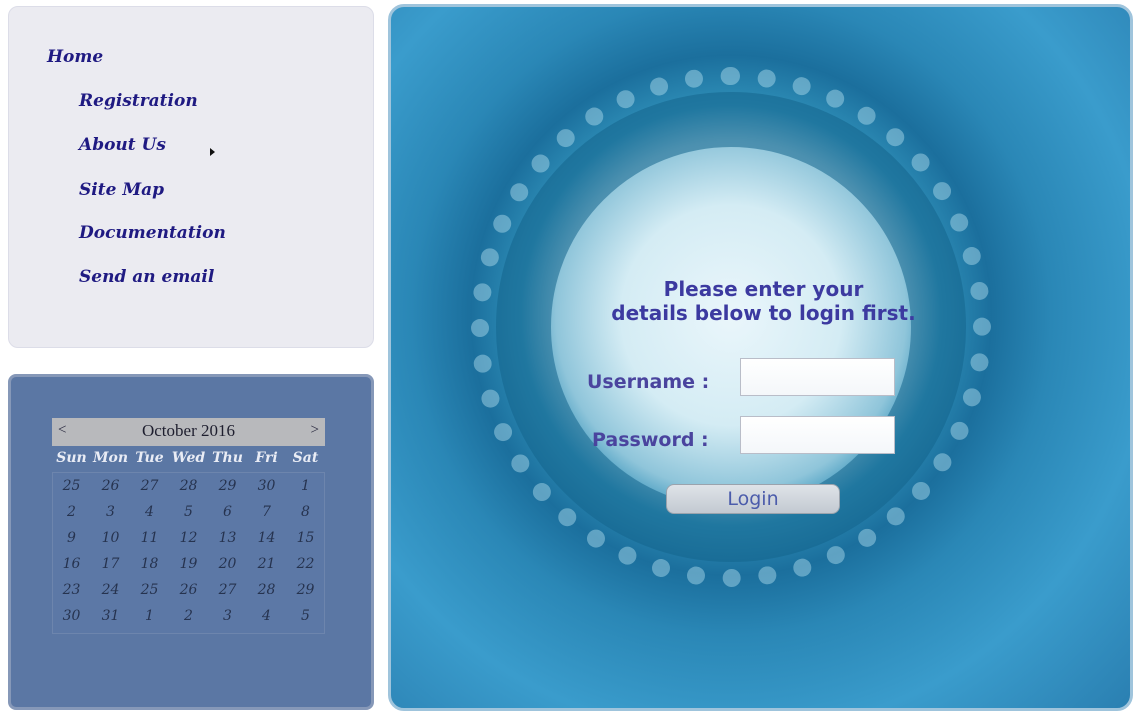 Image resolution: width=1133 pixels, height=711 pixels. What do you see at coordinates (227, 512) in the screenshot?
I see `calendar-day-cell: 6` at bounding box center [227, 512].